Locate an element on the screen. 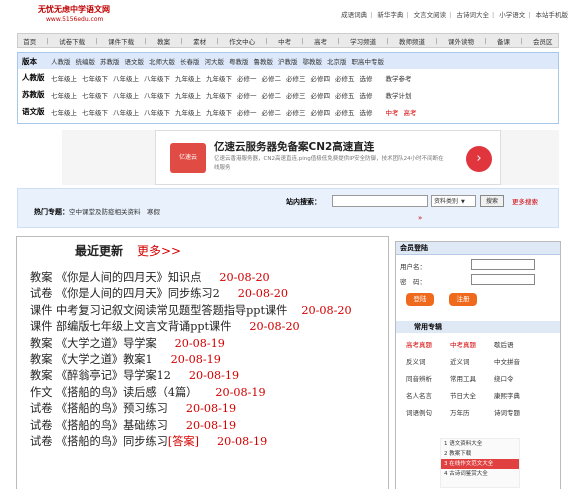  nav-prep: 备课 is located at coordinates (503, 41).